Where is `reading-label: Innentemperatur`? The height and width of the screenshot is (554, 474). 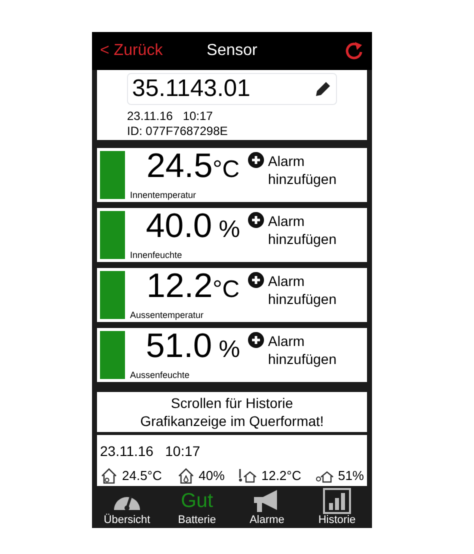 reading-label: Innentemperatur is located at coordinates (164, 195).